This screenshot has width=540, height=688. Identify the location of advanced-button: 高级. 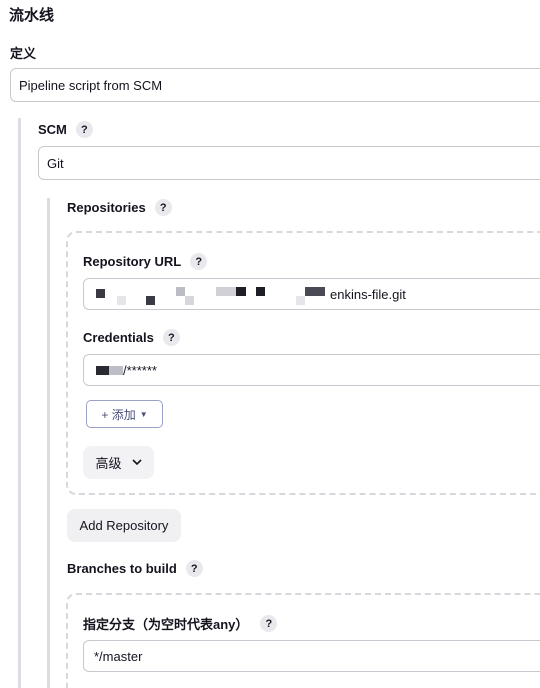
(118, 462).